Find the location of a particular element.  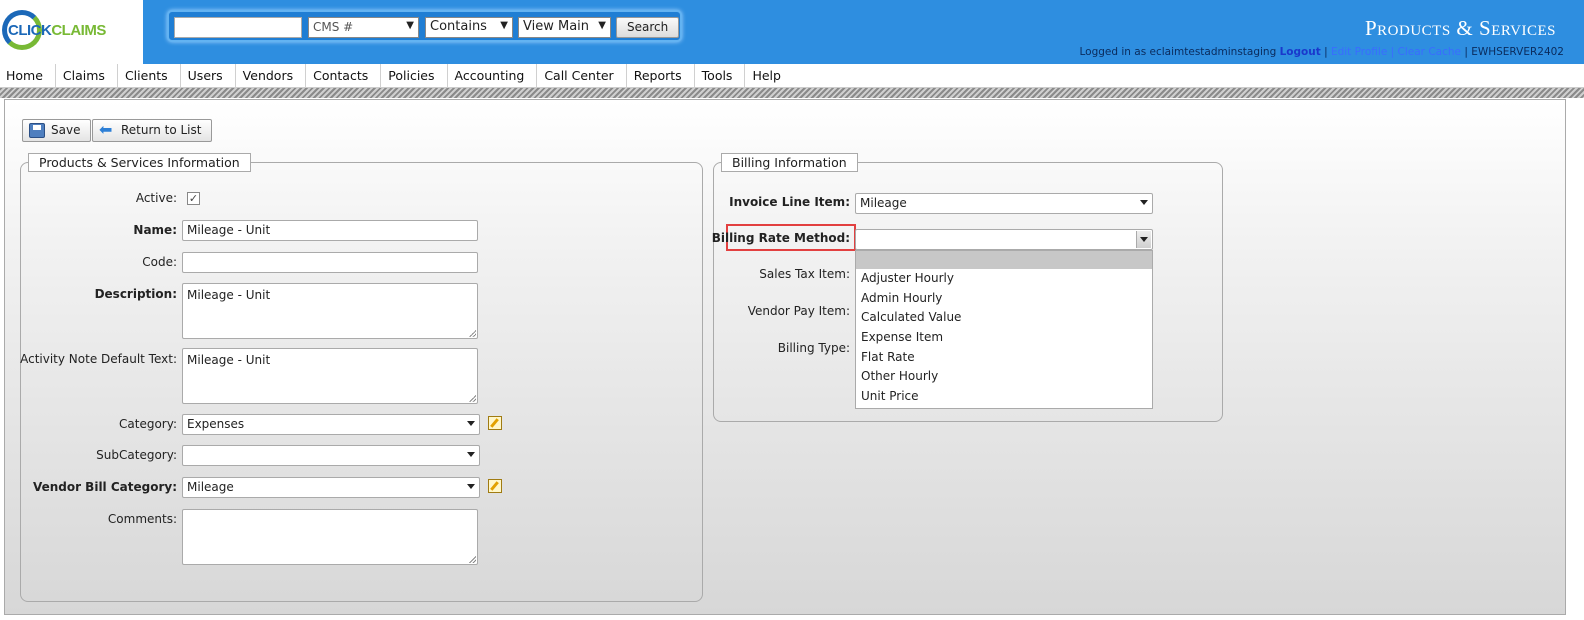

view-select-value: View Main is located at coordinates (556, 26).